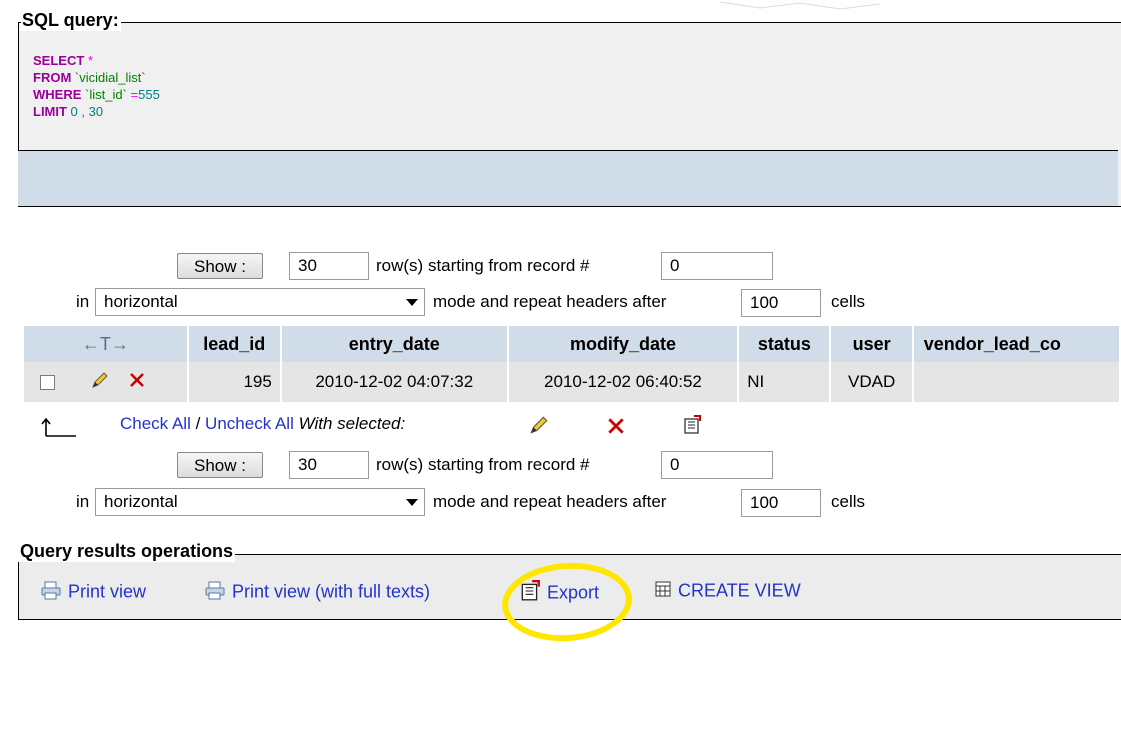 This screenshot has width=1121, height=731. I want to click on in-label-bottom: in, so click(83, 501).